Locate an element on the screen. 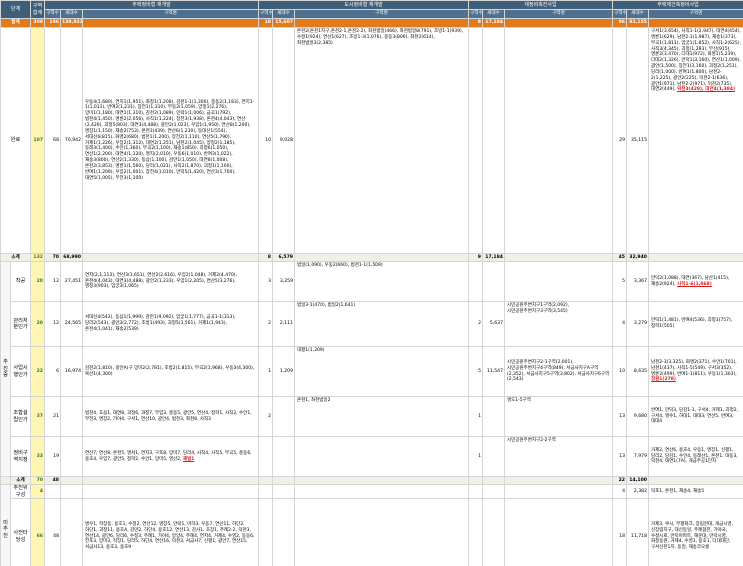  row-prep-committee-count: 4 is located at coordinates (37, 491).